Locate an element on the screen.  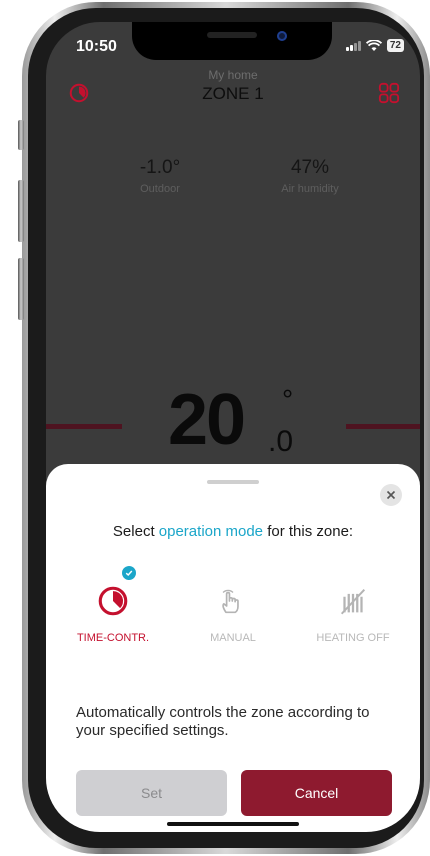
prompt-prefix: Select is located at coordinates (135, 531).